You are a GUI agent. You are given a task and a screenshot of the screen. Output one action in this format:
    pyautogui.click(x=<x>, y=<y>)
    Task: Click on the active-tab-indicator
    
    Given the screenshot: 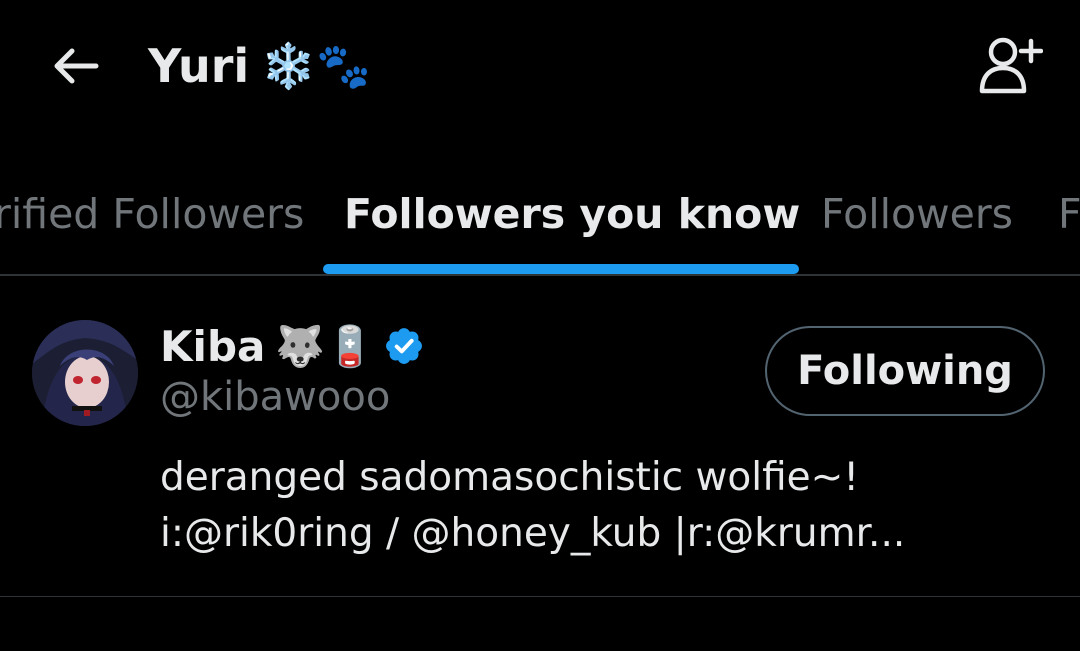 What is the action you would take?
    pyautogui.click(x=561, y=269)
    